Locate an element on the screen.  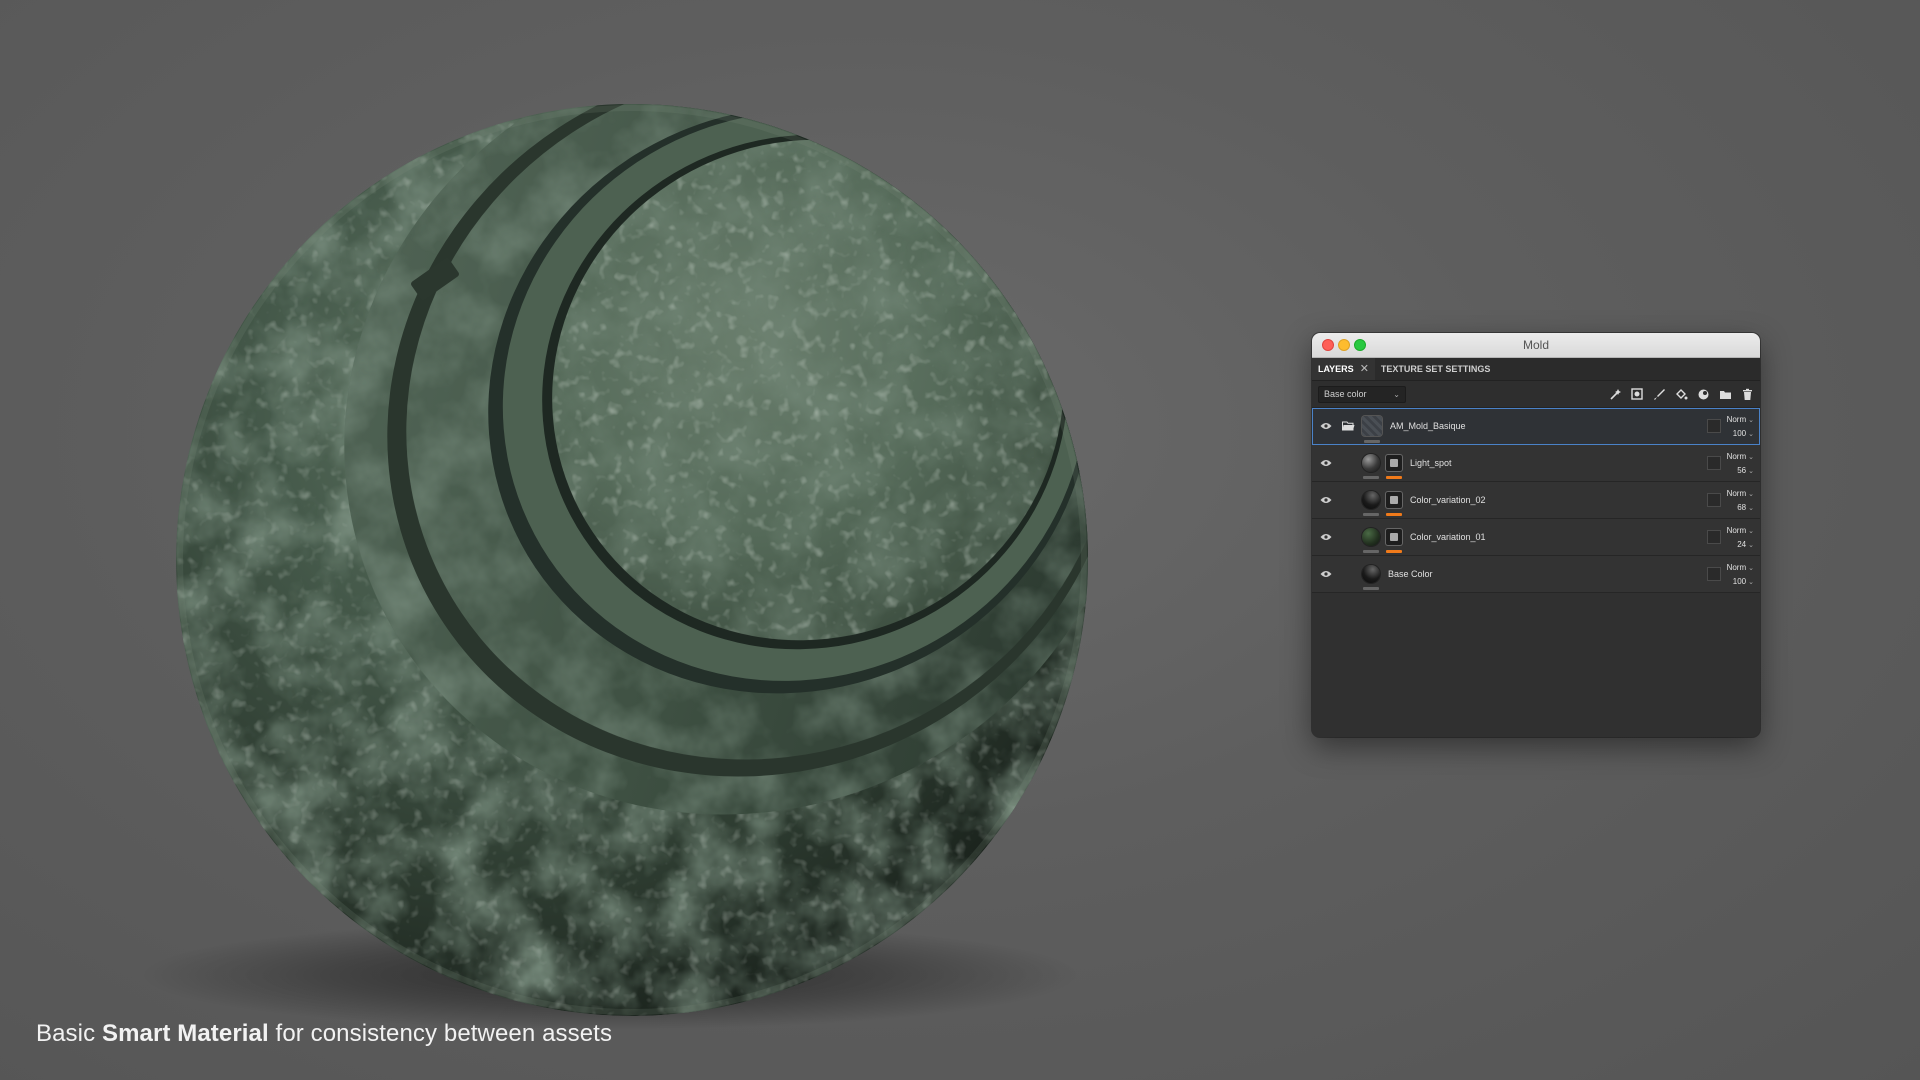
layer-name: Base Color is located at coordinates (1410, 574).